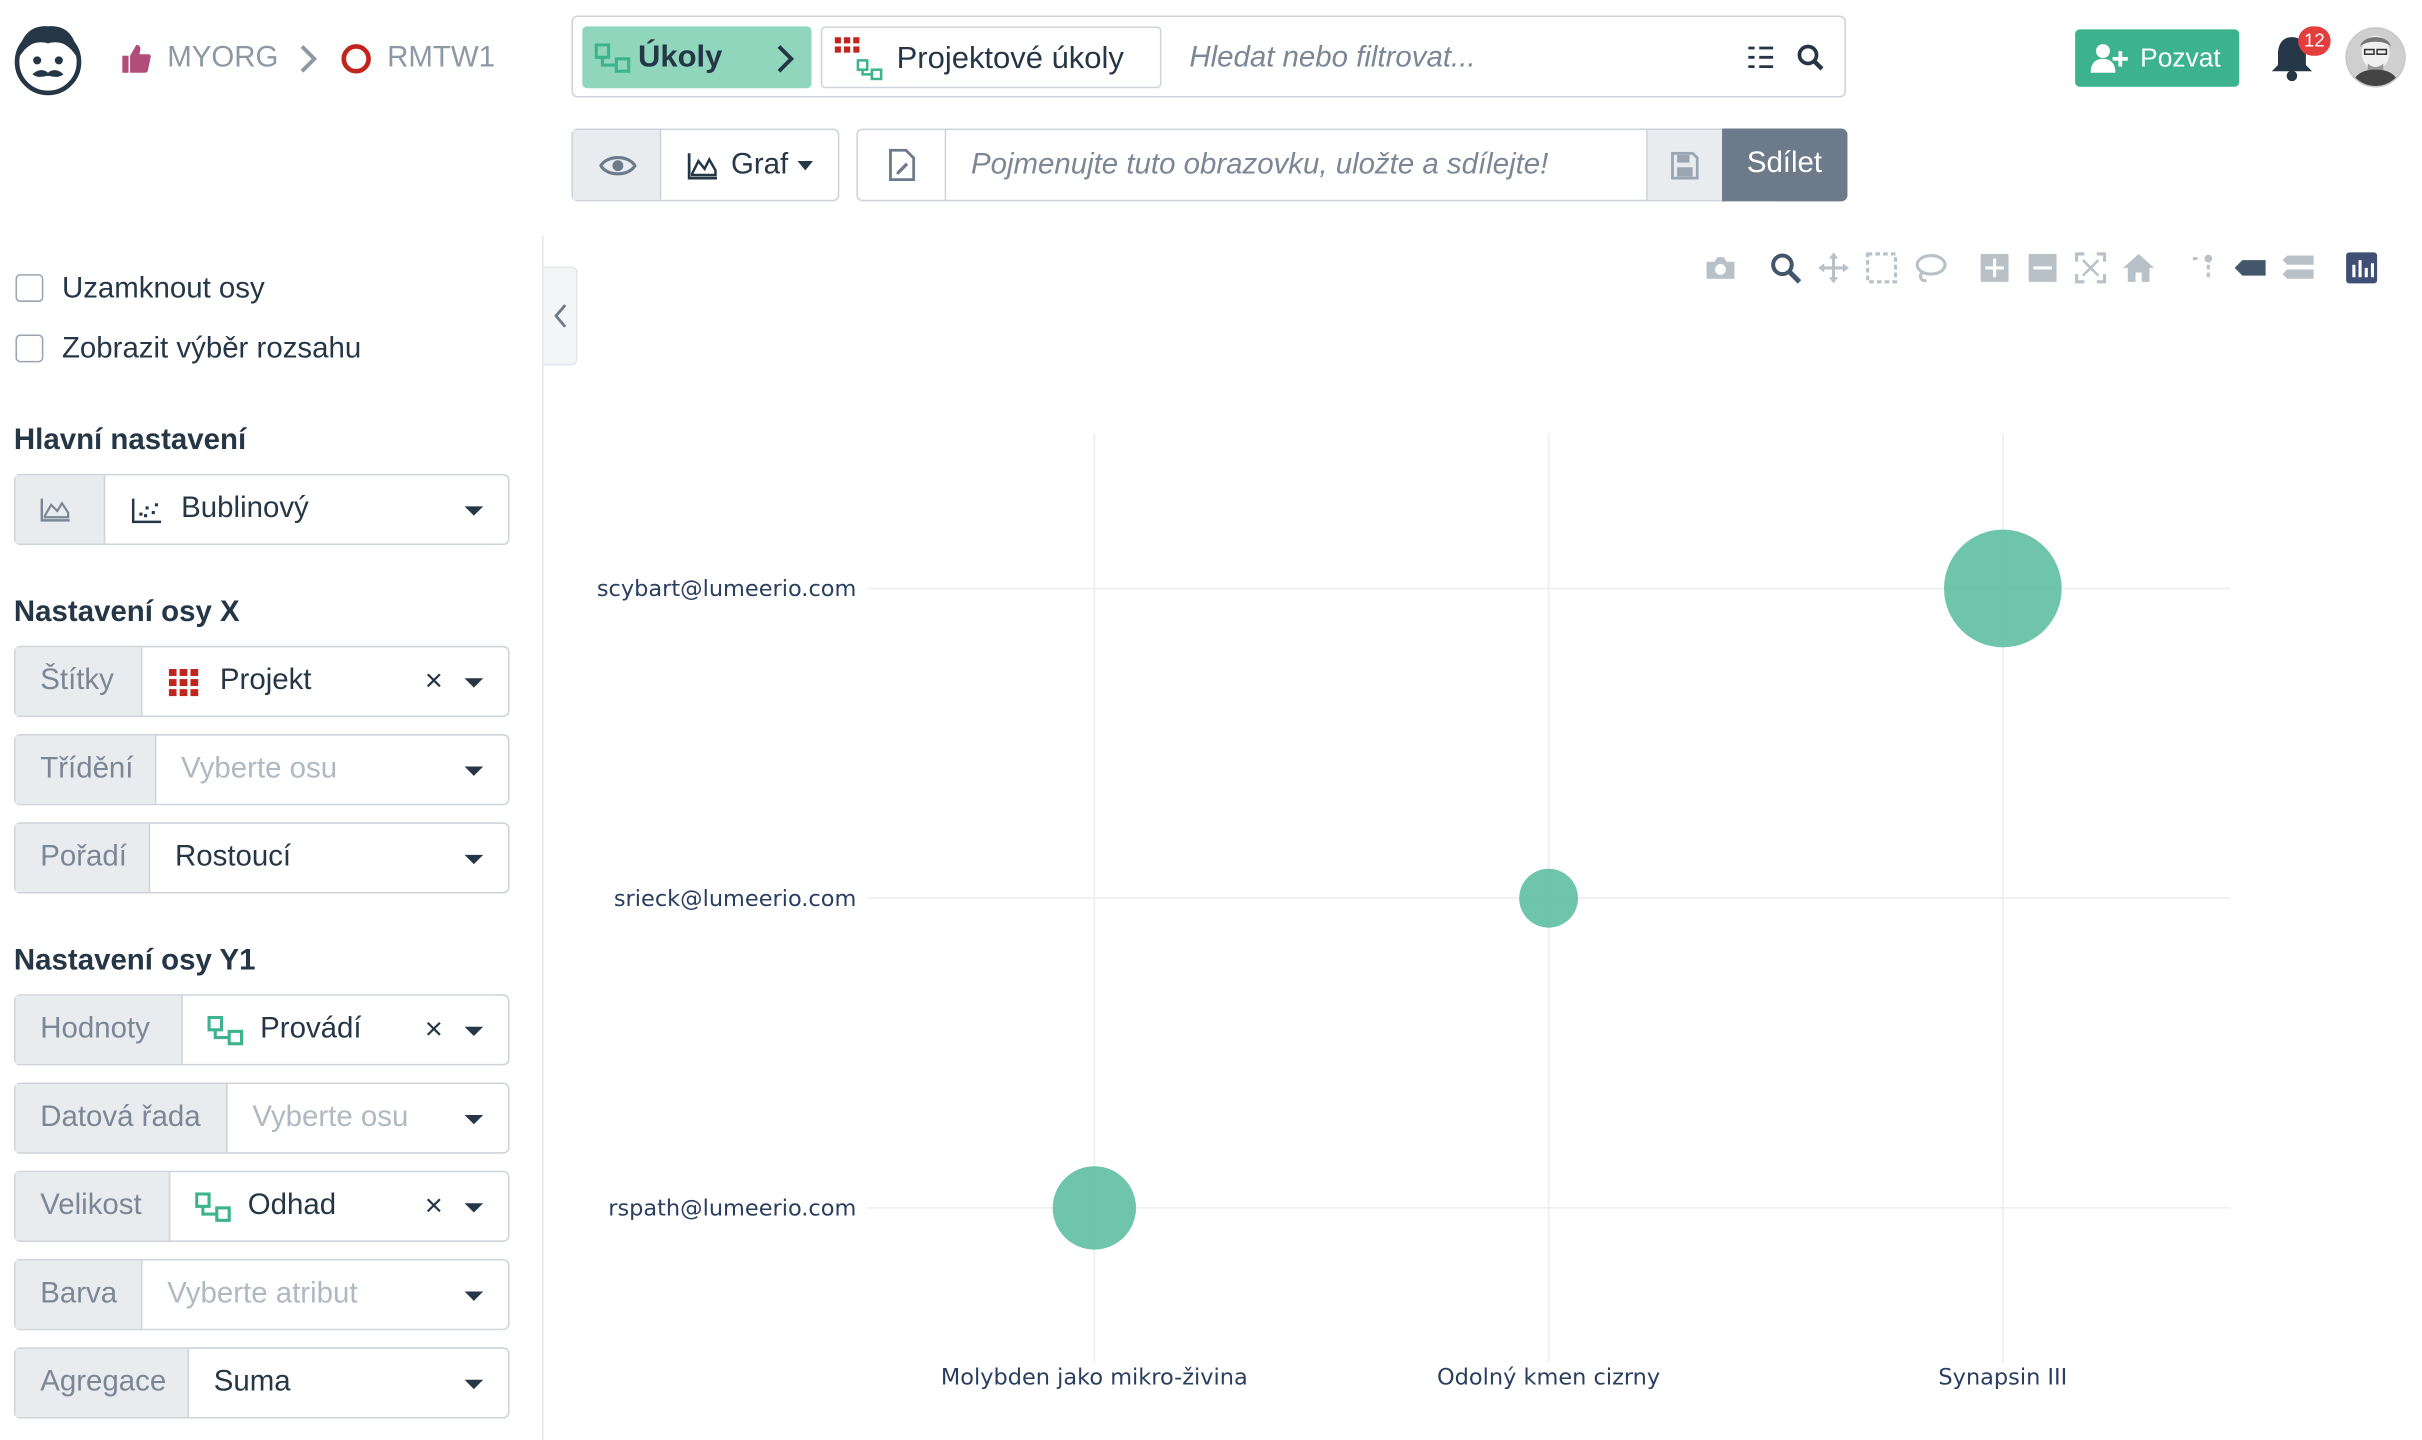 The width and height of the screenshot is (2422, 1440). What do you see at coordinates (136, 58) in the screenshot?
I see `thumbs-up-icon` at bounding box center [136, 58].